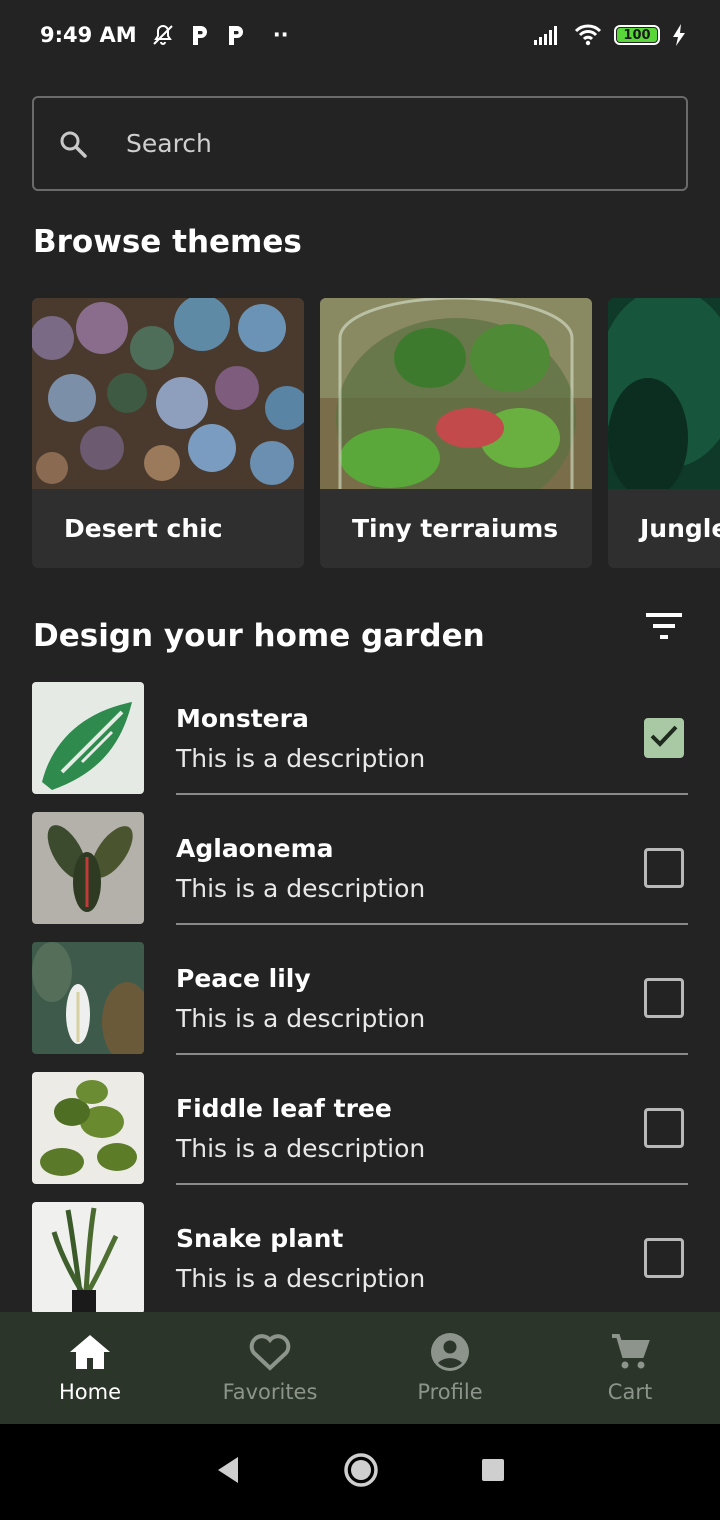 The width and height of the screenshot is (720, 1520). What do you see at coordinates (270, 1392) in the screenshot?
I see `nav-label: Favorites` at bounding box center [270, 1392].